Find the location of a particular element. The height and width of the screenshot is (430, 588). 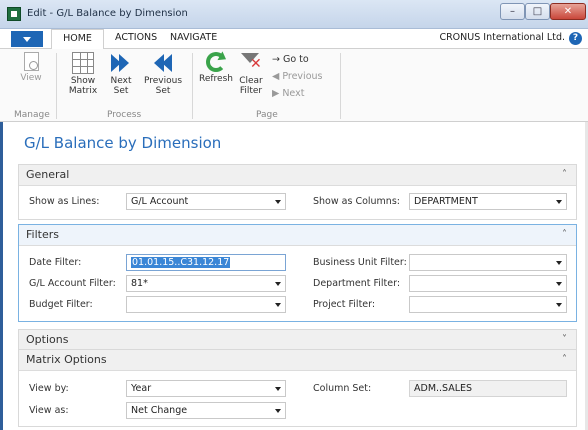

show-as-columns-label: Show as Columns: is located at coordinates (356, 201).